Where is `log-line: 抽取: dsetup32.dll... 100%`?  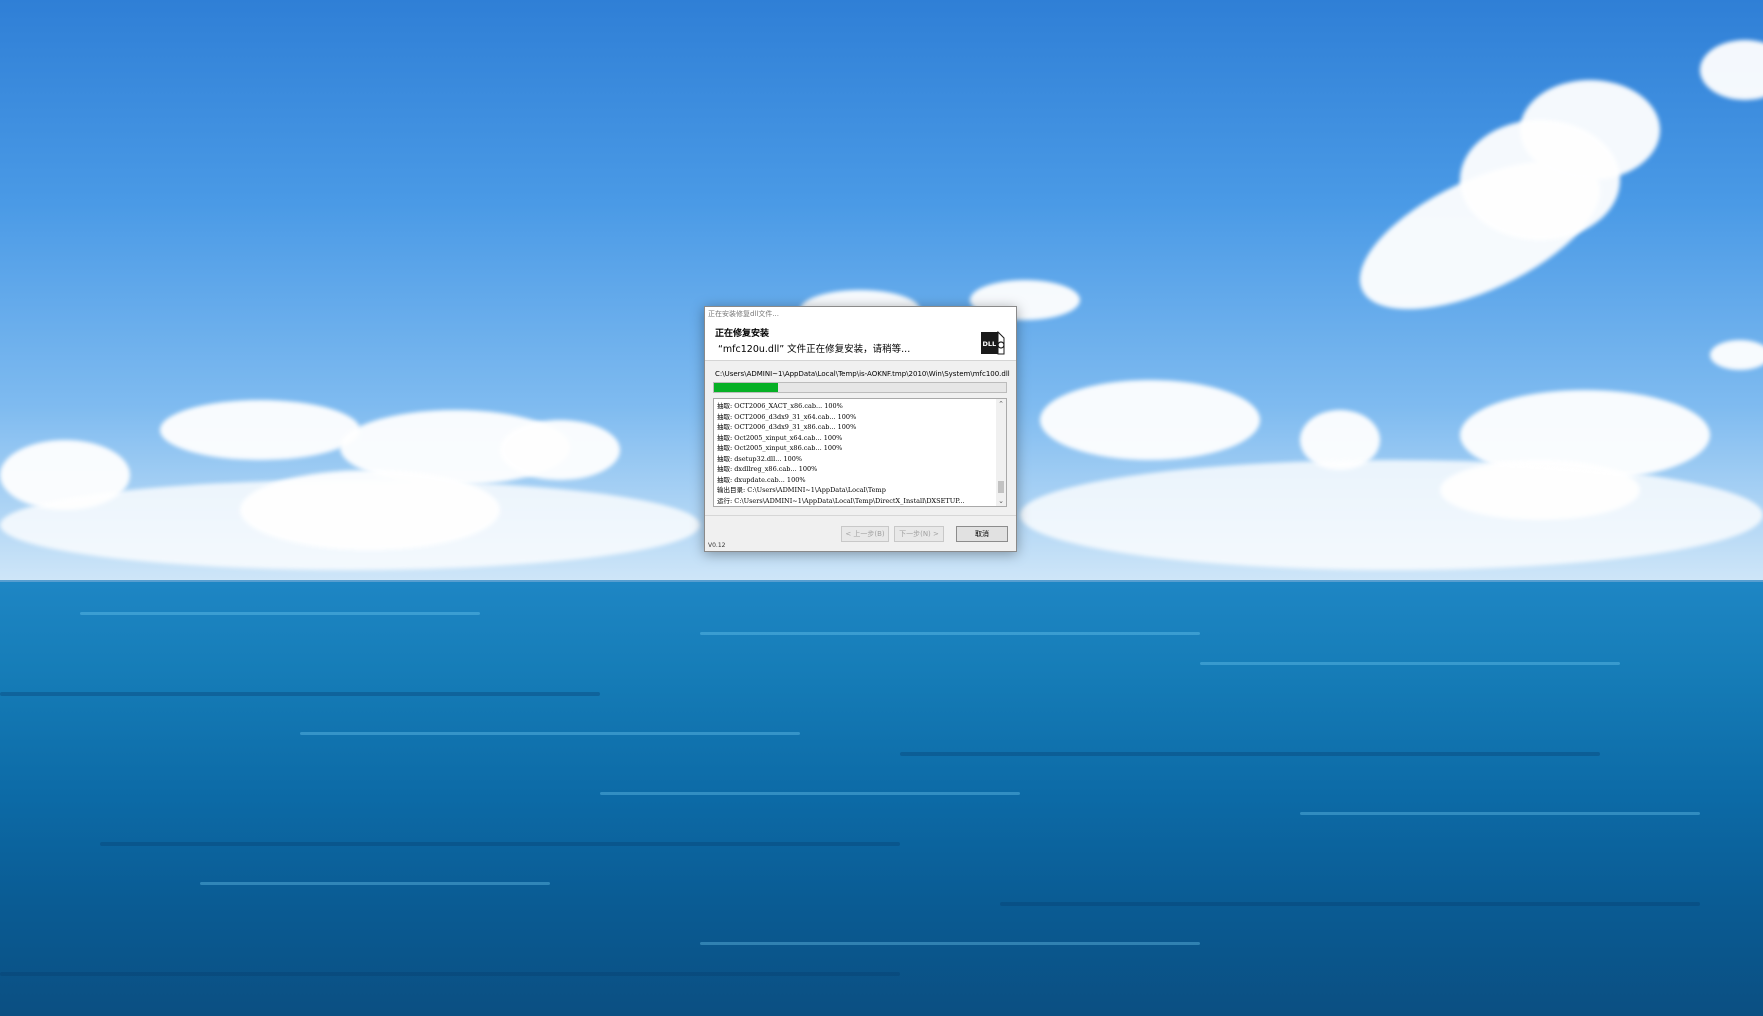 log-line: 抽取: dsetup32.dll... 100% is located at coordinates (760, 458).